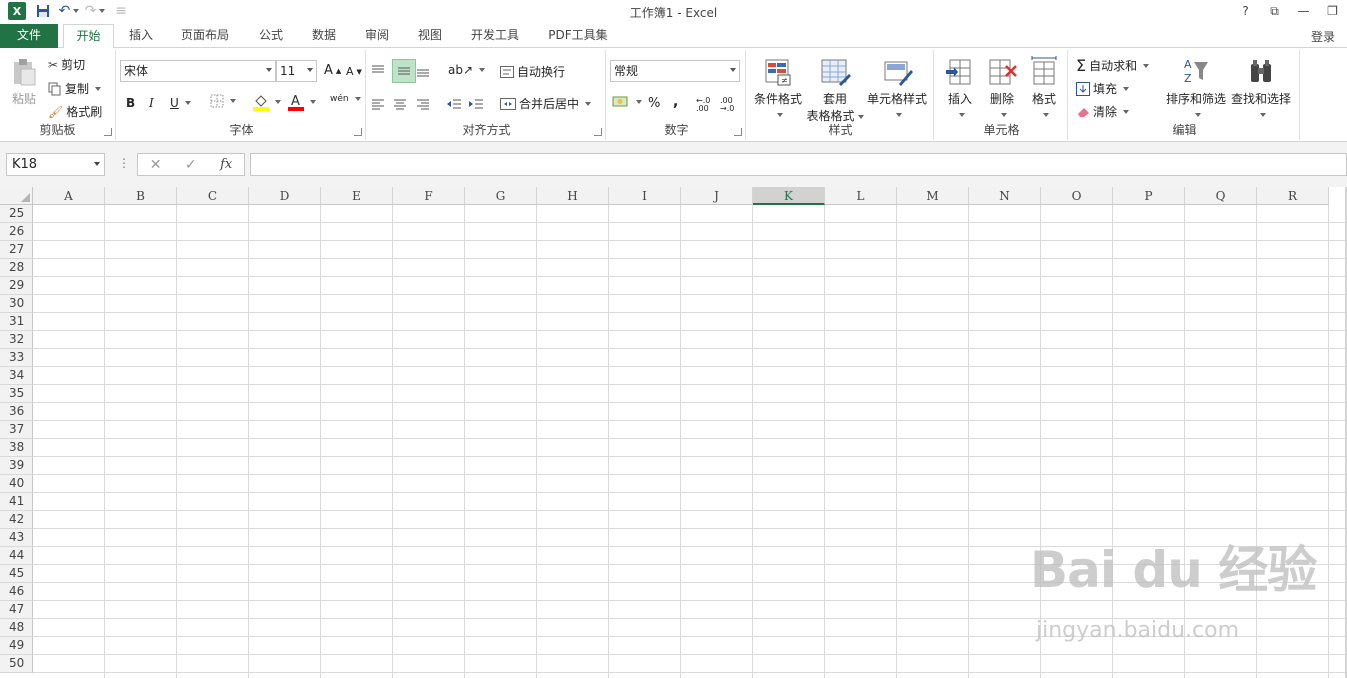 This screenshot has width=1347, height=678. I want to click on column-header: J, so click(717, 196).